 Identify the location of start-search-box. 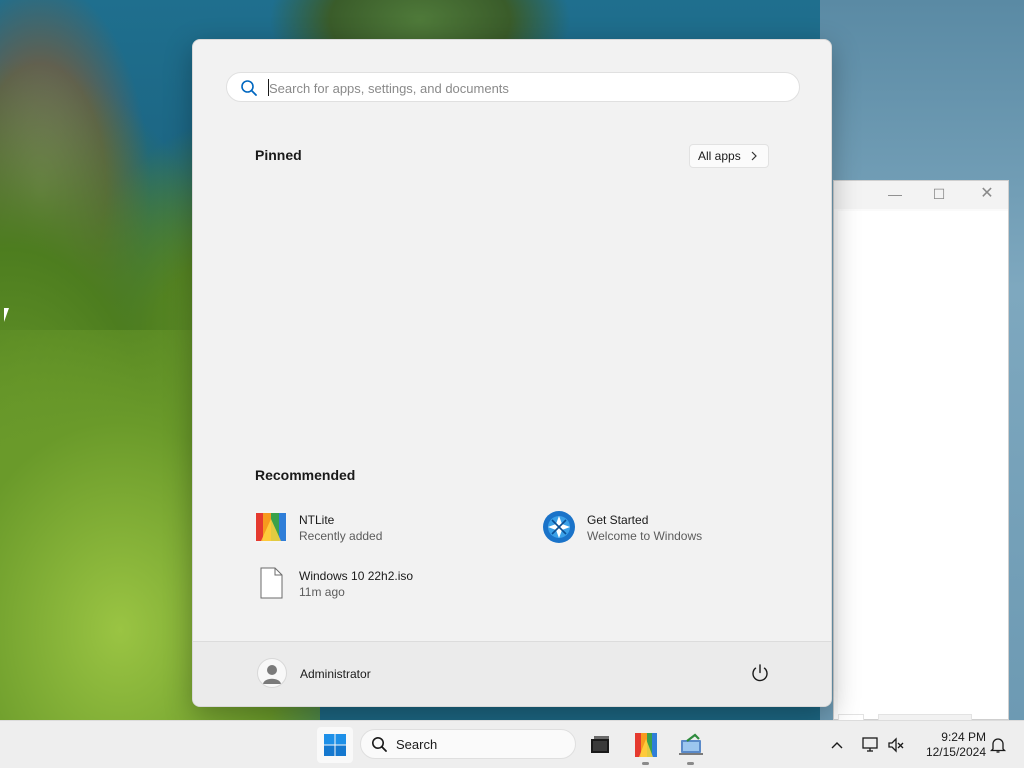
(513, 87).